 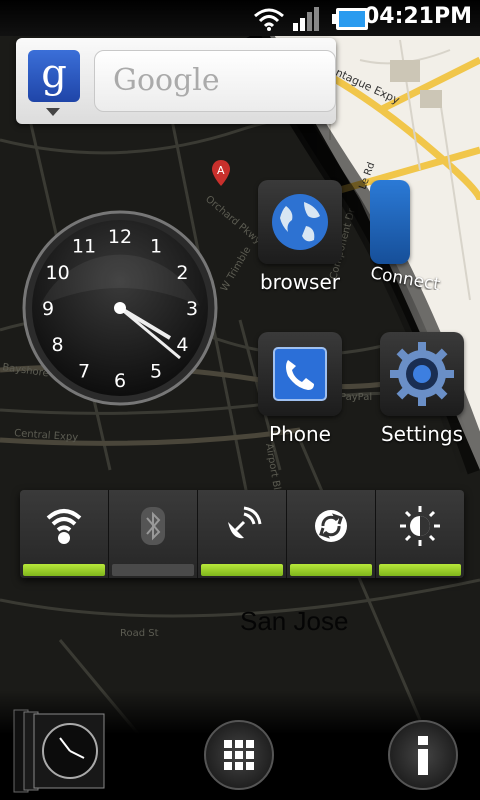 What do you see at coordinates (120, 237) in the screenshot?
I see `clock-numeral: 12` at bounding box center [120, 237].